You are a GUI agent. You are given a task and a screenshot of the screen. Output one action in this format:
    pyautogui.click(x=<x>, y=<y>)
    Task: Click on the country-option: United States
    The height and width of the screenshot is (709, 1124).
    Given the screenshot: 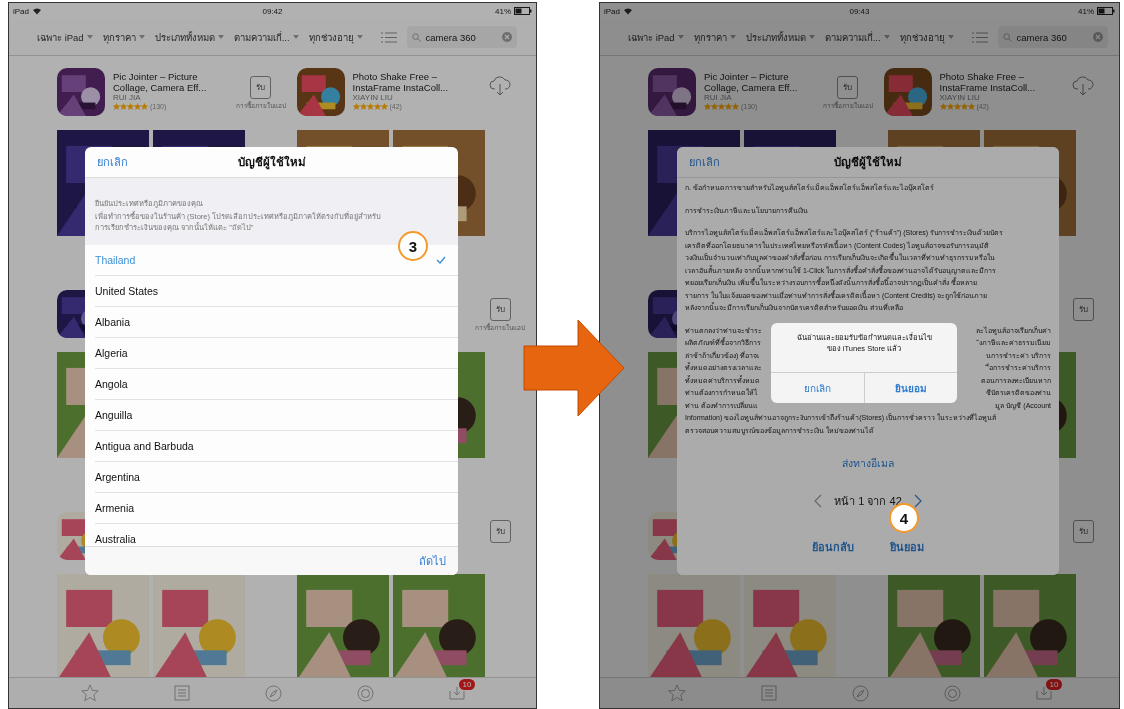 What is the action you would take?
    pyautogui.click(x=276, y=291)
    